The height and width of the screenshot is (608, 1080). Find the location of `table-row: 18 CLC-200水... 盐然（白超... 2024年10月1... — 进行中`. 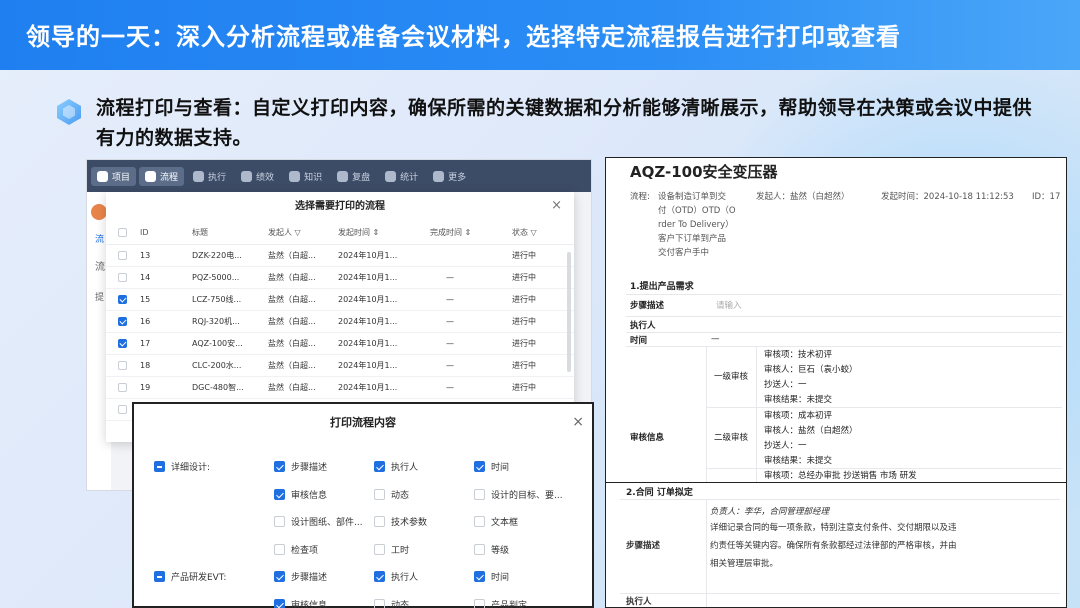

table-row: 18 CLC-200水... 盐然（白超... 2024年10月1... — 进行中 is located at coordinates (340, 365).